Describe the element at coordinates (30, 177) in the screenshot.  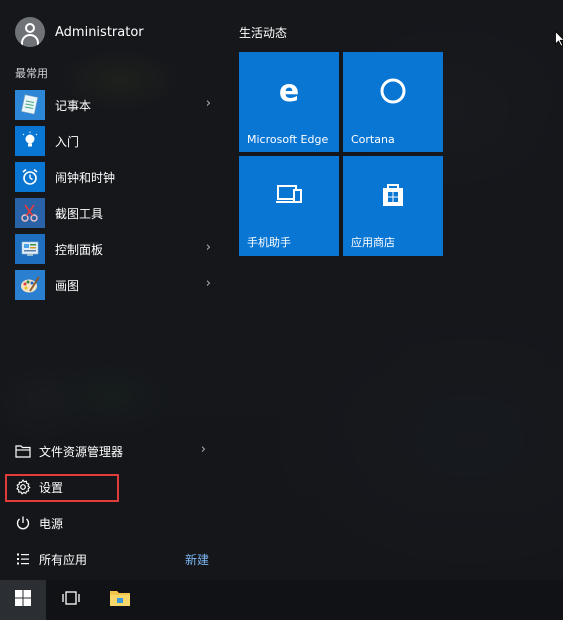
I see `alarm-clock-icon` at that location.